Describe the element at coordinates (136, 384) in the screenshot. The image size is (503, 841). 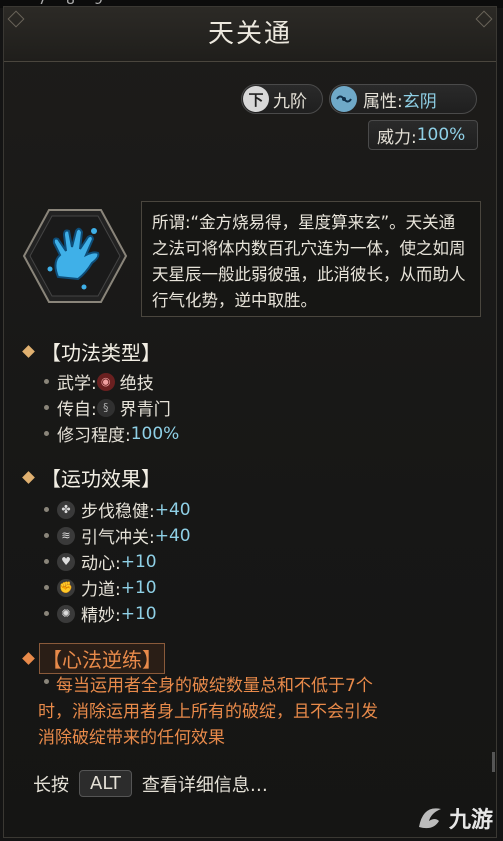
I see `item-value: 绝技` at that location.